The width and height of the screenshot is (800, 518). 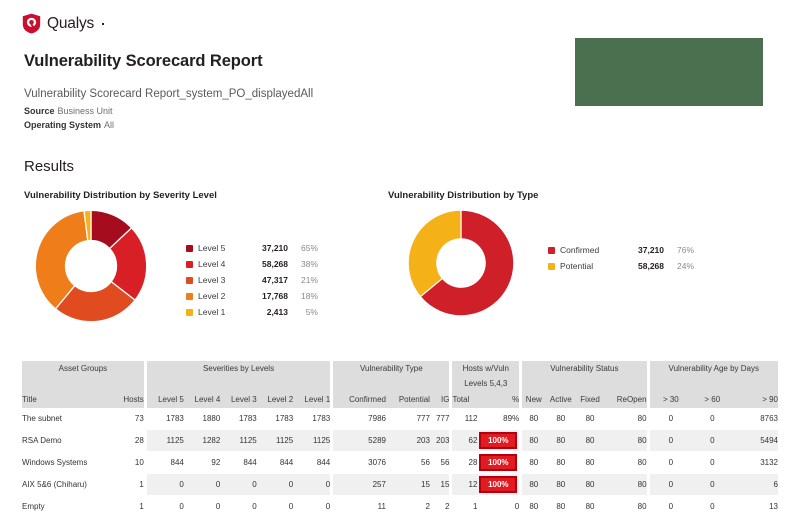 I want to click on cell-total: 12, so click(x=464, y=484).